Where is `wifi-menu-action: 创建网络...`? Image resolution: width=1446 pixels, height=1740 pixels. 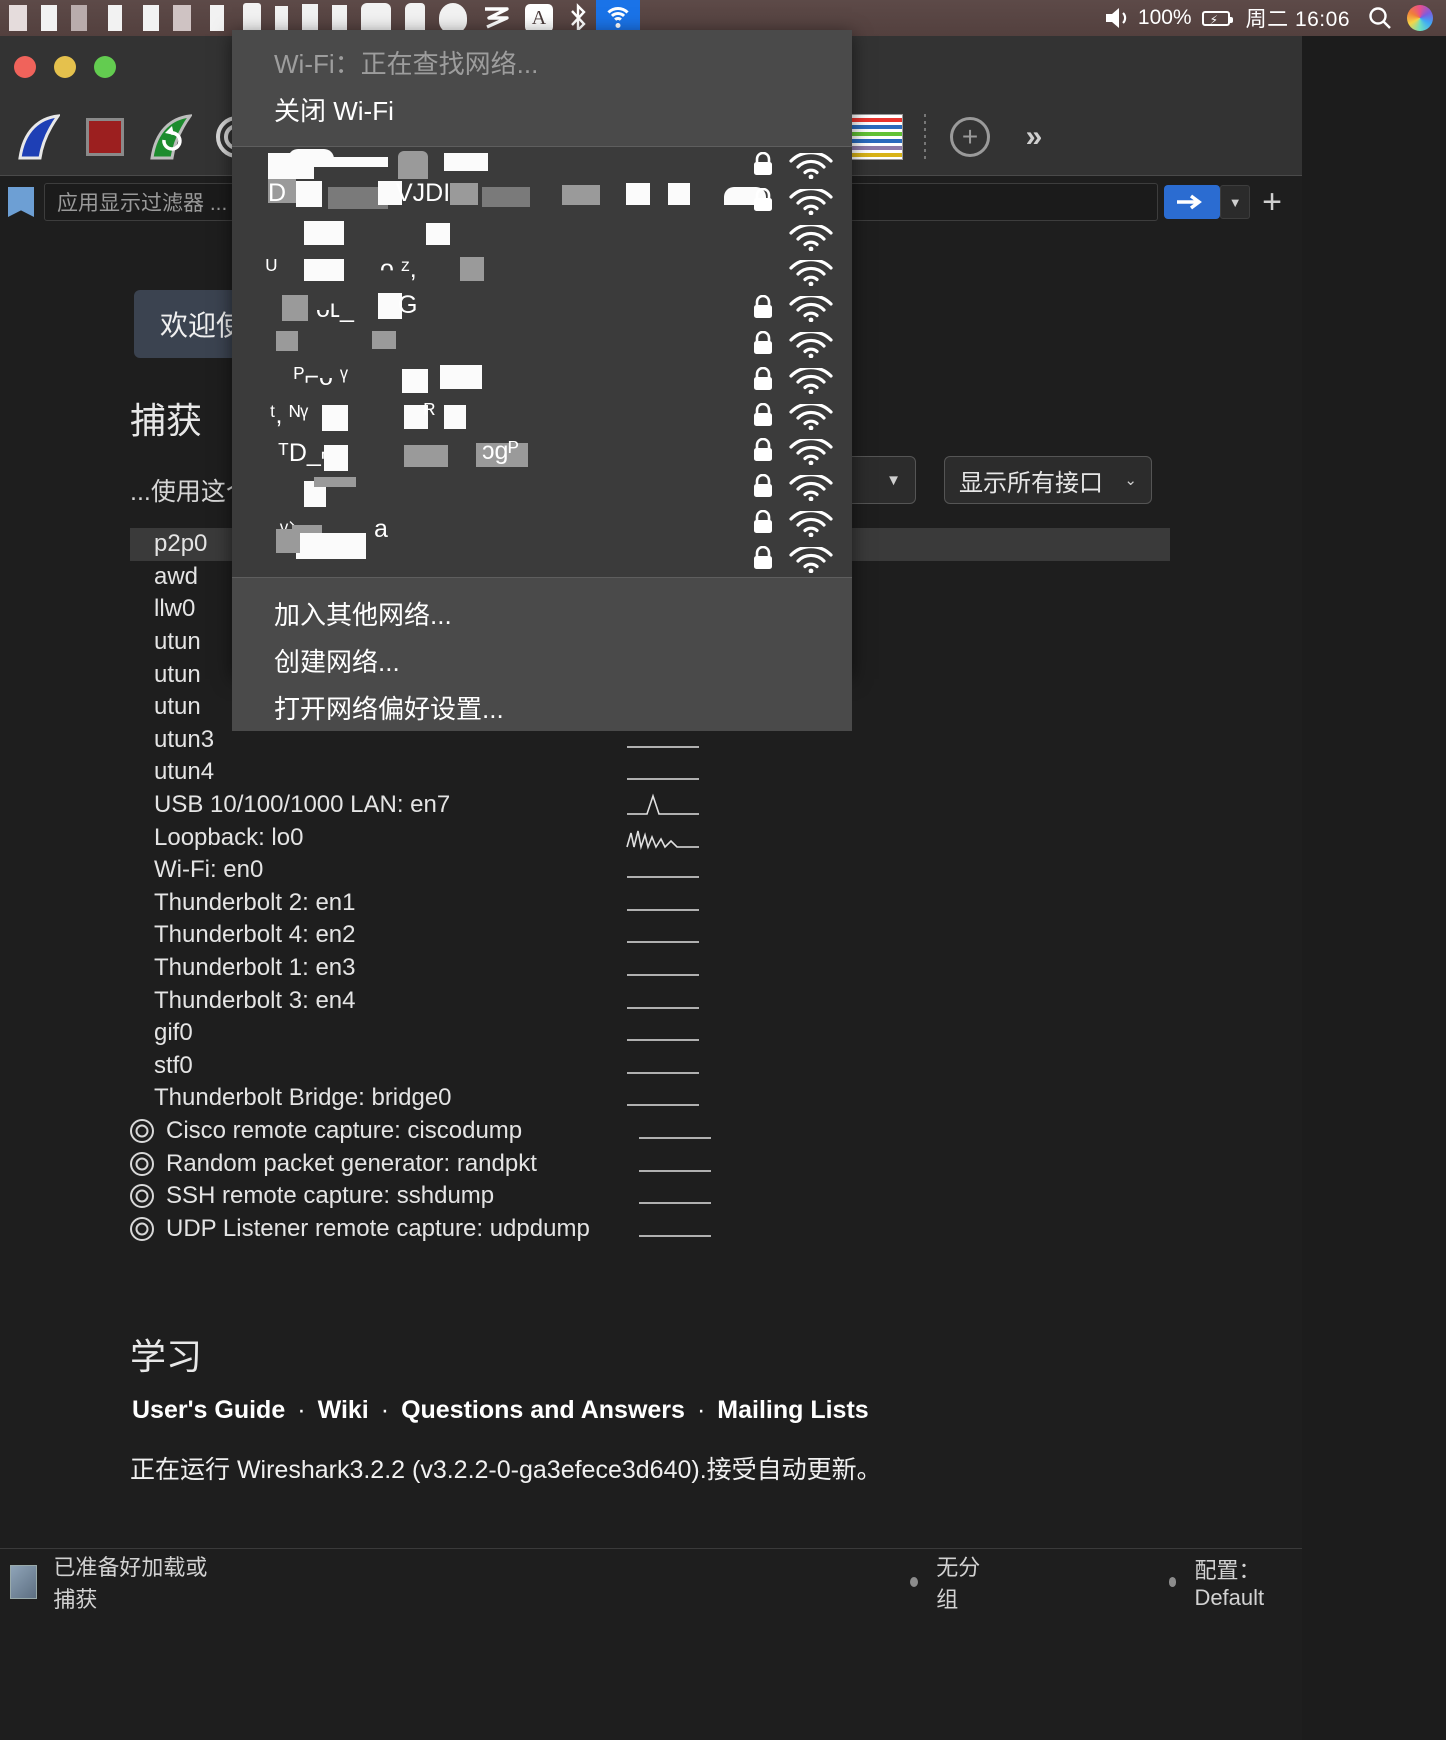
wifi-menu-action: 创建网络... is located at coordinates (542, 660).